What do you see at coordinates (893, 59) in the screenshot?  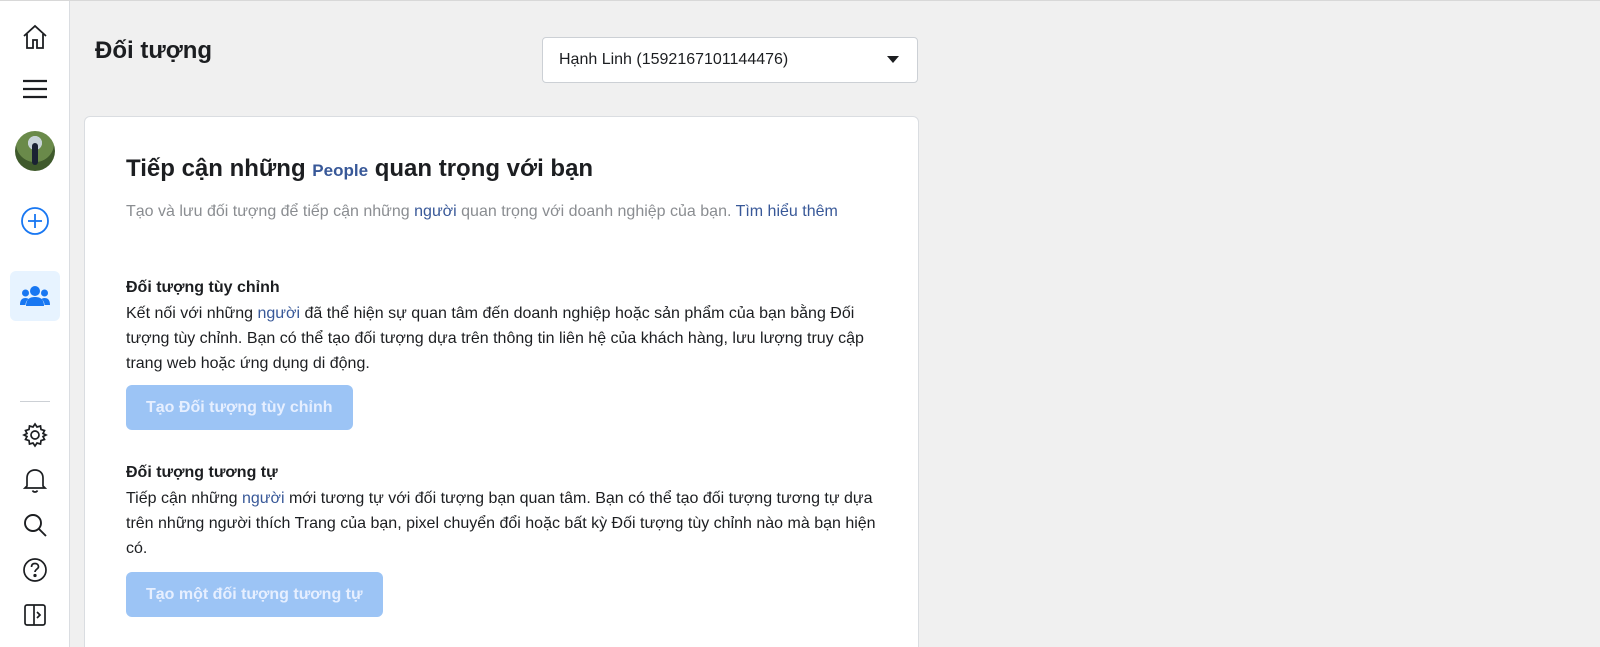 I see `caret-down-icon` at bounding box center [893, 59].